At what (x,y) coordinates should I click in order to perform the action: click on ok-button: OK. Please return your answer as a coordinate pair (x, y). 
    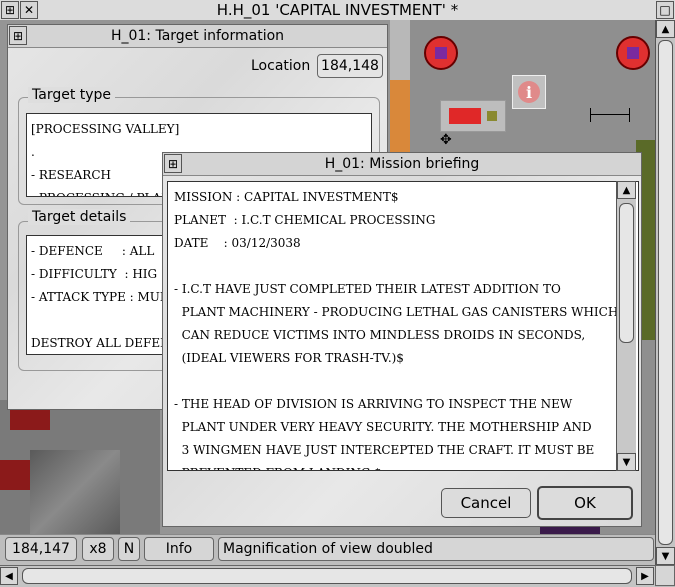
    Looking at the image, I should click on (585, 503).